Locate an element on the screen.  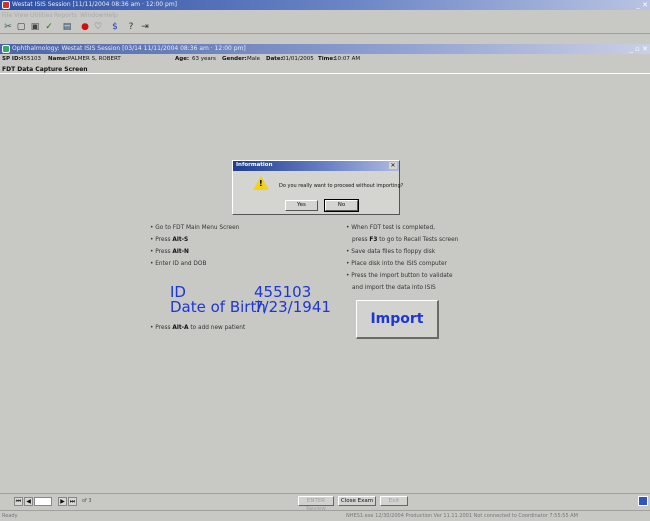
next-page-icon: ▶ is located at coordinates (62, 501).